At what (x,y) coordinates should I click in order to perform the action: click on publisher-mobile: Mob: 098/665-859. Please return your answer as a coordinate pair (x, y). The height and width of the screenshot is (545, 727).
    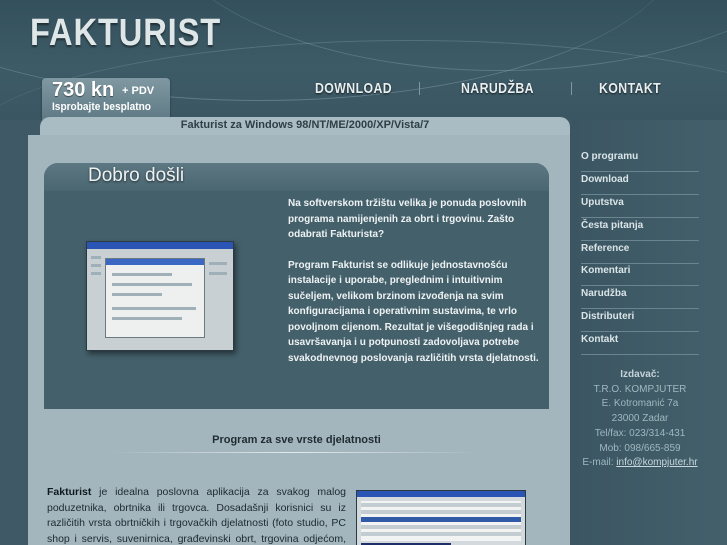
    Looking at the image, I should click on (640, 448).